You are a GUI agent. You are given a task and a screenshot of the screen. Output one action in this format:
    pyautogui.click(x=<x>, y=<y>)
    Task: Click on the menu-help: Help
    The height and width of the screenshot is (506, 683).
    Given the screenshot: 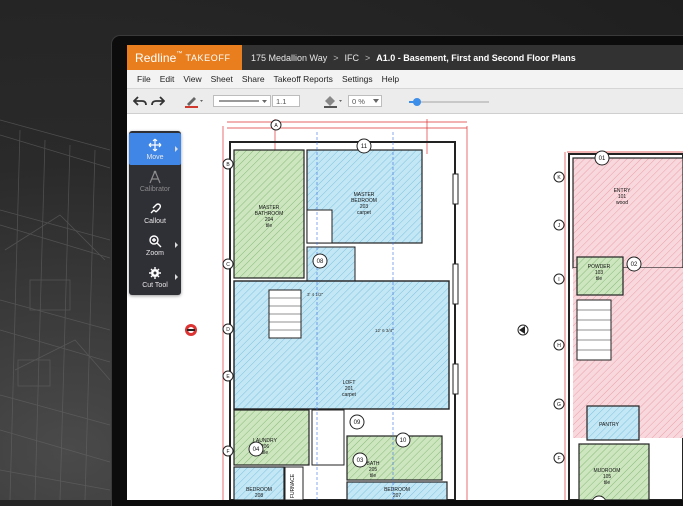 What is the action you would take?
    pyautogui.click(x=390, y=79)
    